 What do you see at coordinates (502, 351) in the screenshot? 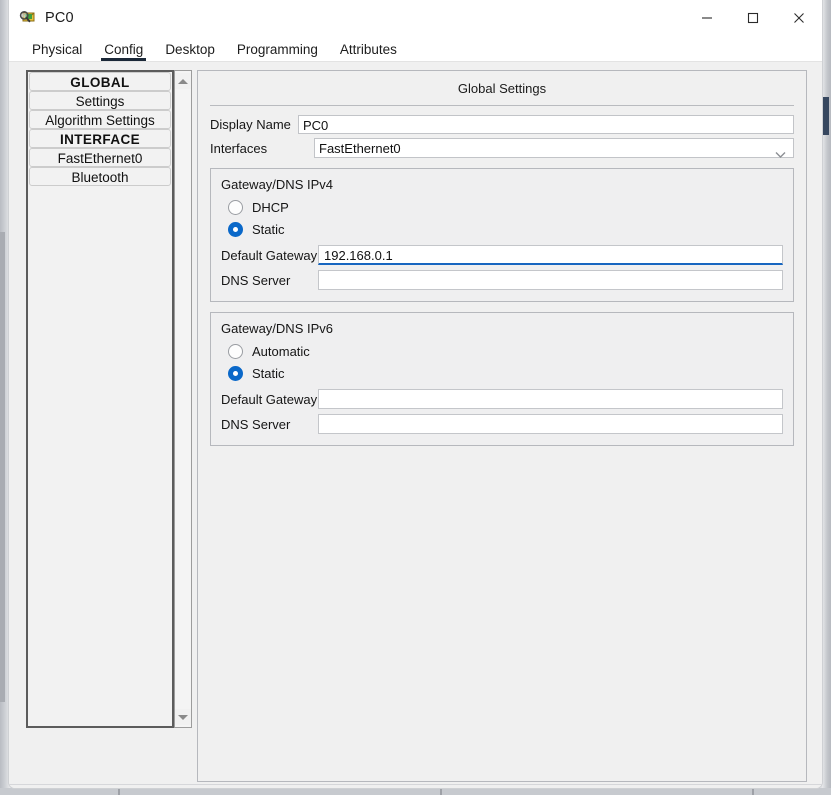
I see `ipv6-automatic-radio-row: Automatic` at bounding box center [502, 351].